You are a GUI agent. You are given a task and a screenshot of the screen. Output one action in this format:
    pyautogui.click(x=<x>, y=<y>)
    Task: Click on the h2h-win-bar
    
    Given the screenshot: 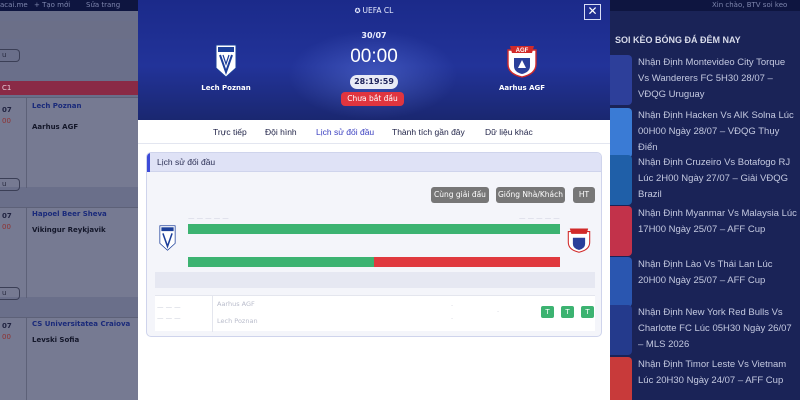 What is the action you would take?
    pyautogui.click(x=374, y=229)
    